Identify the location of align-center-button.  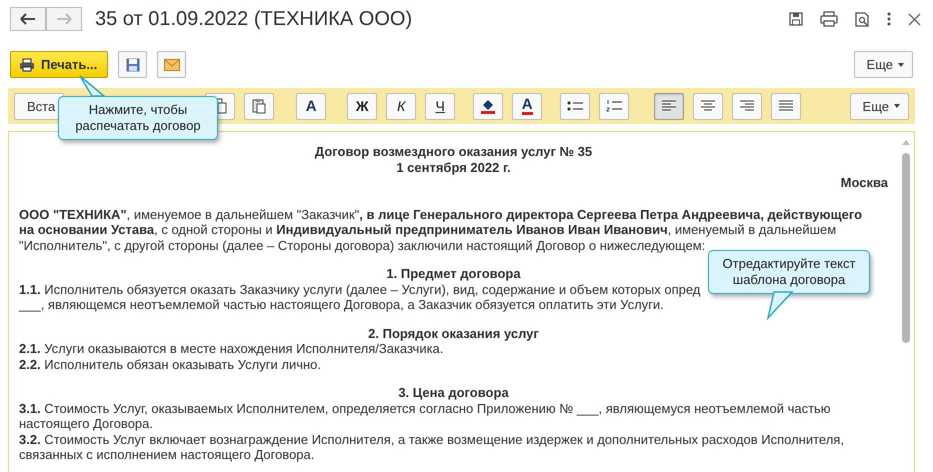
(708, 106).